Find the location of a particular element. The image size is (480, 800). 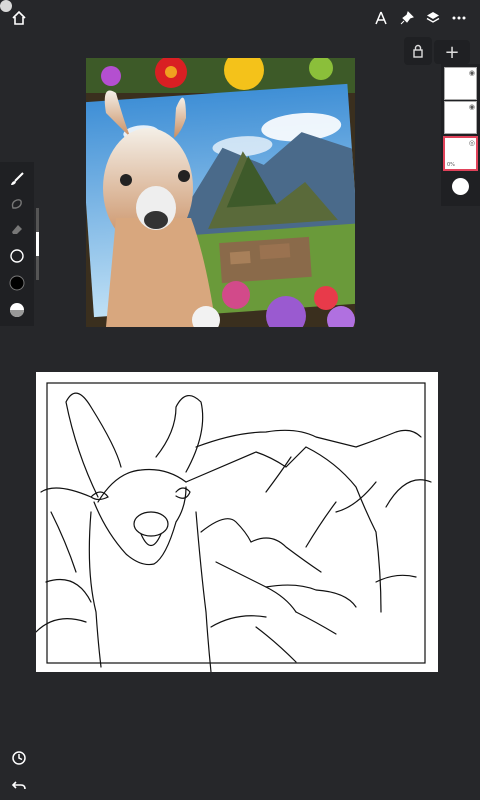

undo-icon is located at coordinates (19, 785).